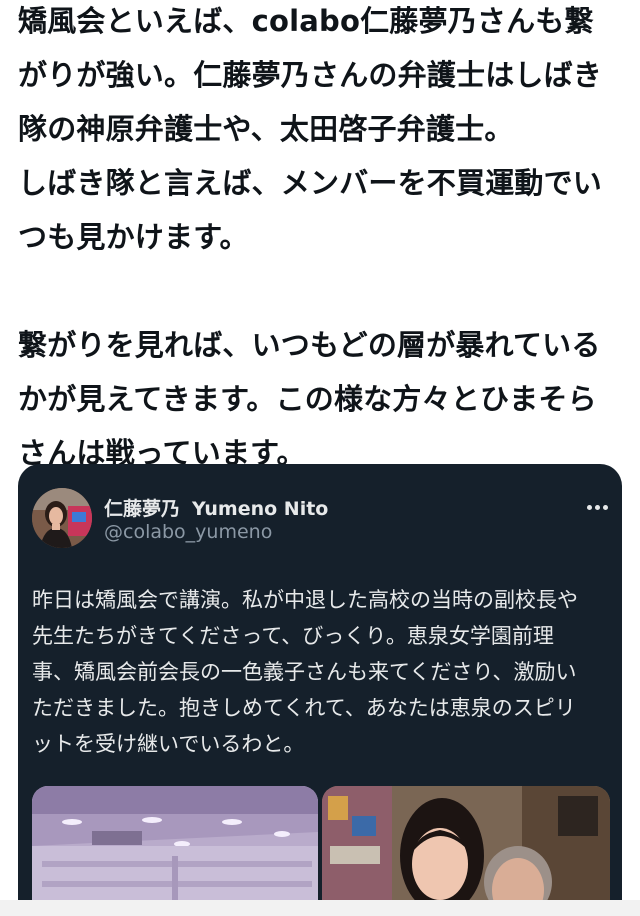 Image resolution: width=640 pixels, height=916 pixels. Describe the element at coordinates (305, 600) in the screenshot. I see `quoted-line: 昨日は矯風会で講演。私が中退した高校の当時の副校長や` at that location.